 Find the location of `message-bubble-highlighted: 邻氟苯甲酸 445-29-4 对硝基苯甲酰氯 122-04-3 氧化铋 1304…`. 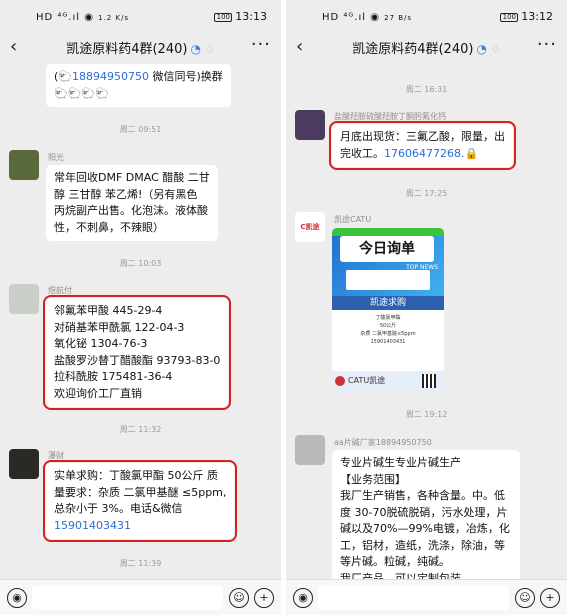

message-bubble-highlighted: 邻氟苯甲酸 445-29-4 对硝基苯甲酰氯 122-04-3 氧化铋 1304… is located at coordinates (137, 352).